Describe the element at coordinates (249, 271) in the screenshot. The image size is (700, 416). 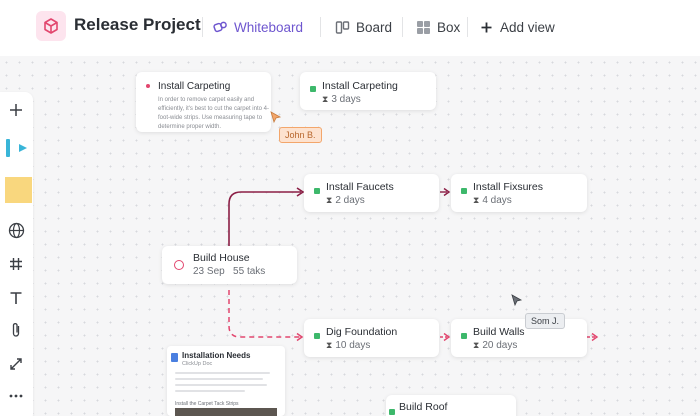
I see `milestone-task-count: 55 taks` at that location.